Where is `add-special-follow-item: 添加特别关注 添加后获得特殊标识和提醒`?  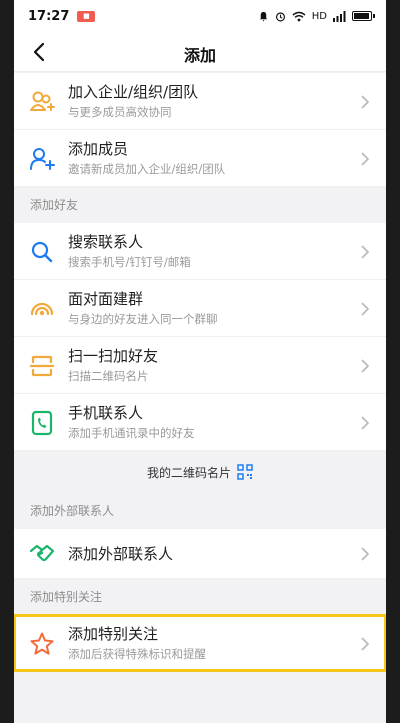
add-special-follow-item: 添加特别关注 添加后获得特殊标识和提醒 is located at coordinates (200, 643).